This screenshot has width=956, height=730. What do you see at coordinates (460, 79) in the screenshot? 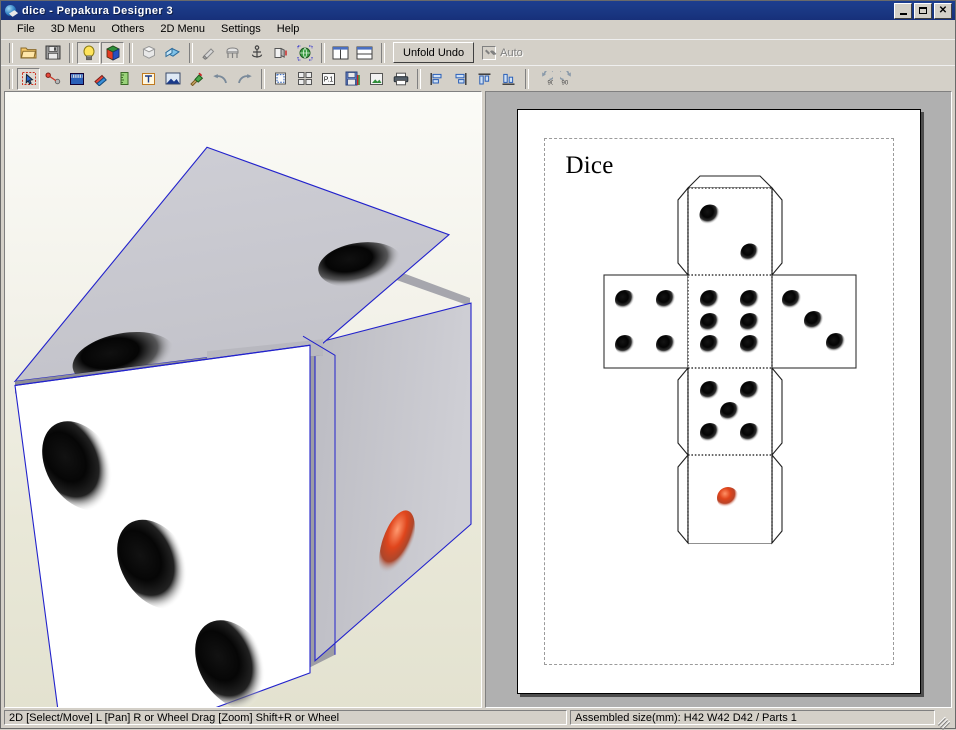
I see `align-right-icon` at bounding box center [460, 79].